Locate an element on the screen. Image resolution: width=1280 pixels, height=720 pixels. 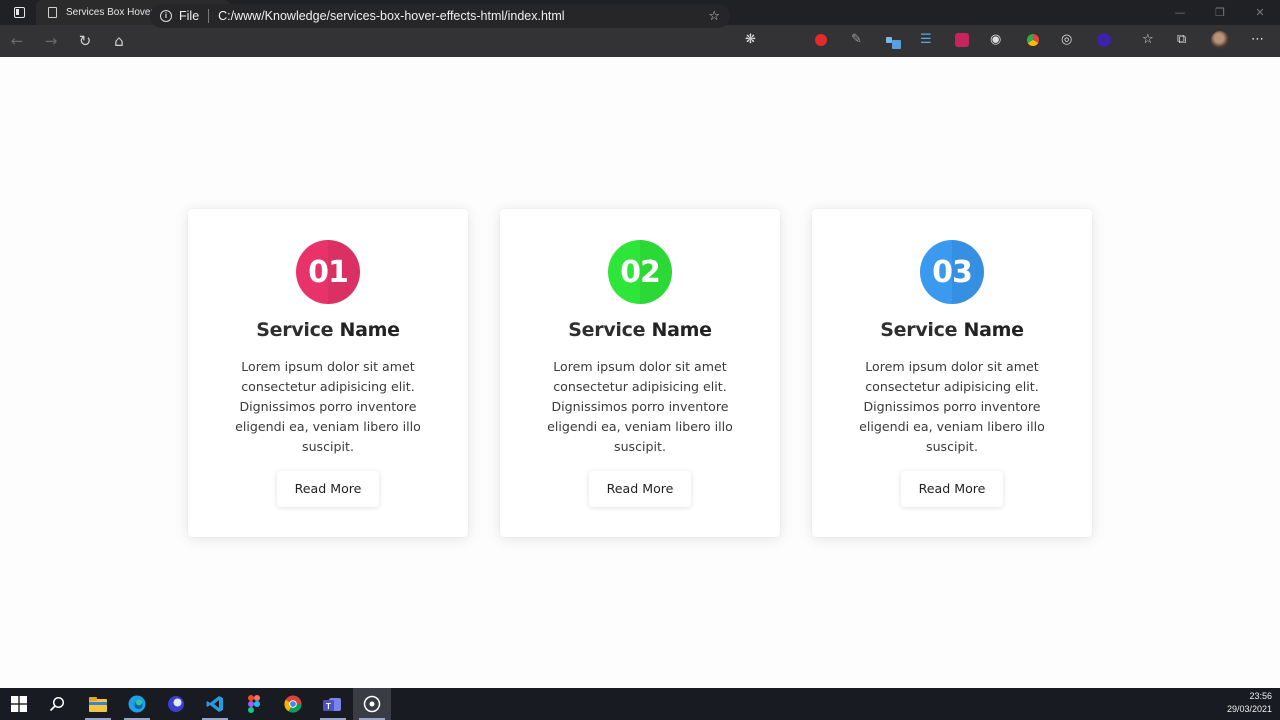
service-number-badge: 03 is located at coordinates (952, 272).